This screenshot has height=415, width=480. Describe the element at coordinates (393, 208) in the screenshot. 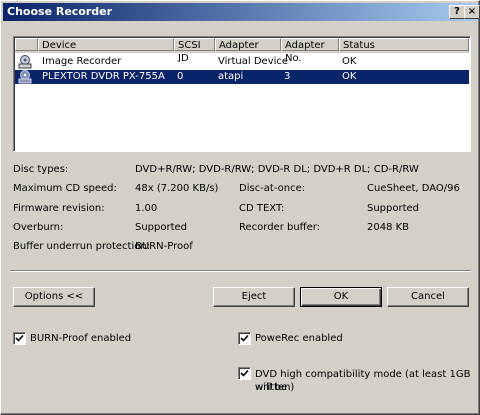

I see `cd-text-value: Supported` at that location.